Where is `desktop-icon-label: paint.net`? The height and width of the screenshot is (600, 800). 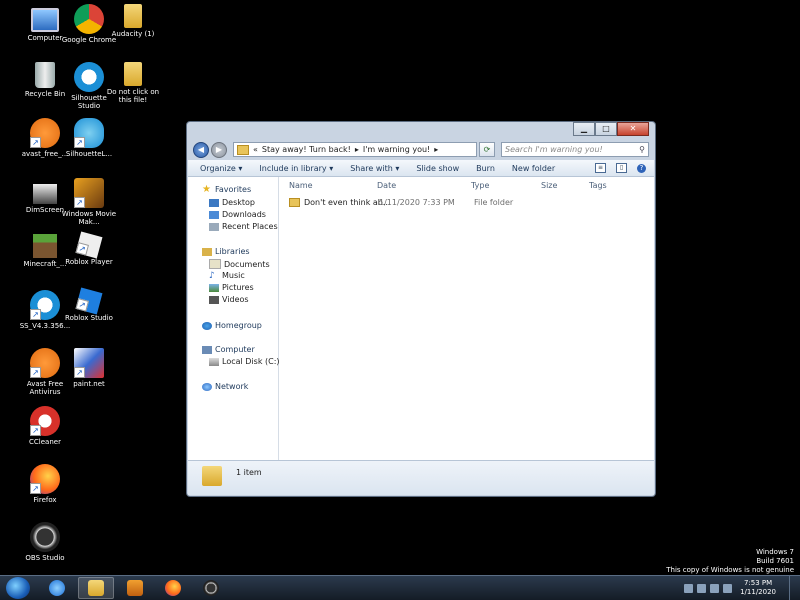
desktop-icon-label: paint.net is located at coordinates (89, 384).